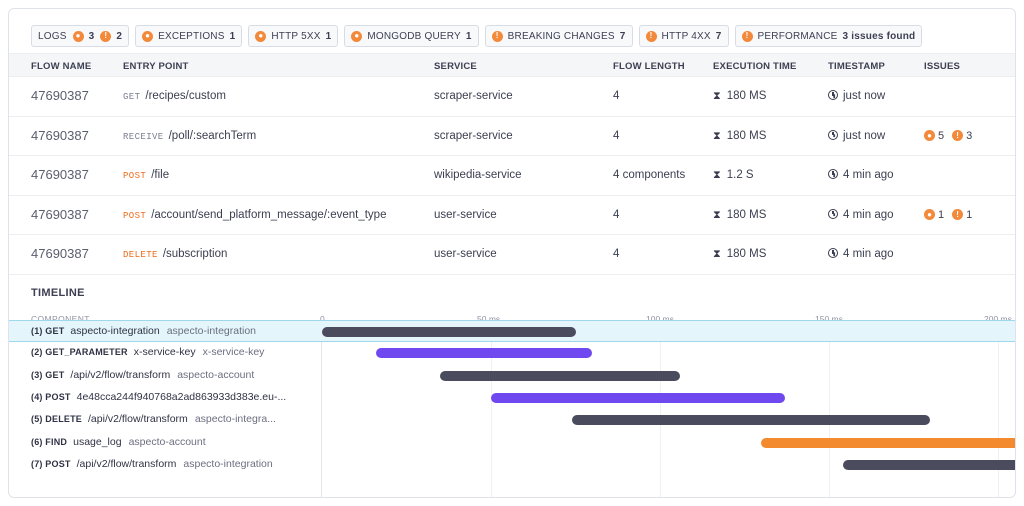 Image resolution: width=1024 pixels, height=506 pixels. Describe the element at coordinates (755, 66) in the screenshot. I see `column-execution-time: EXECUTION TIME` at that location.